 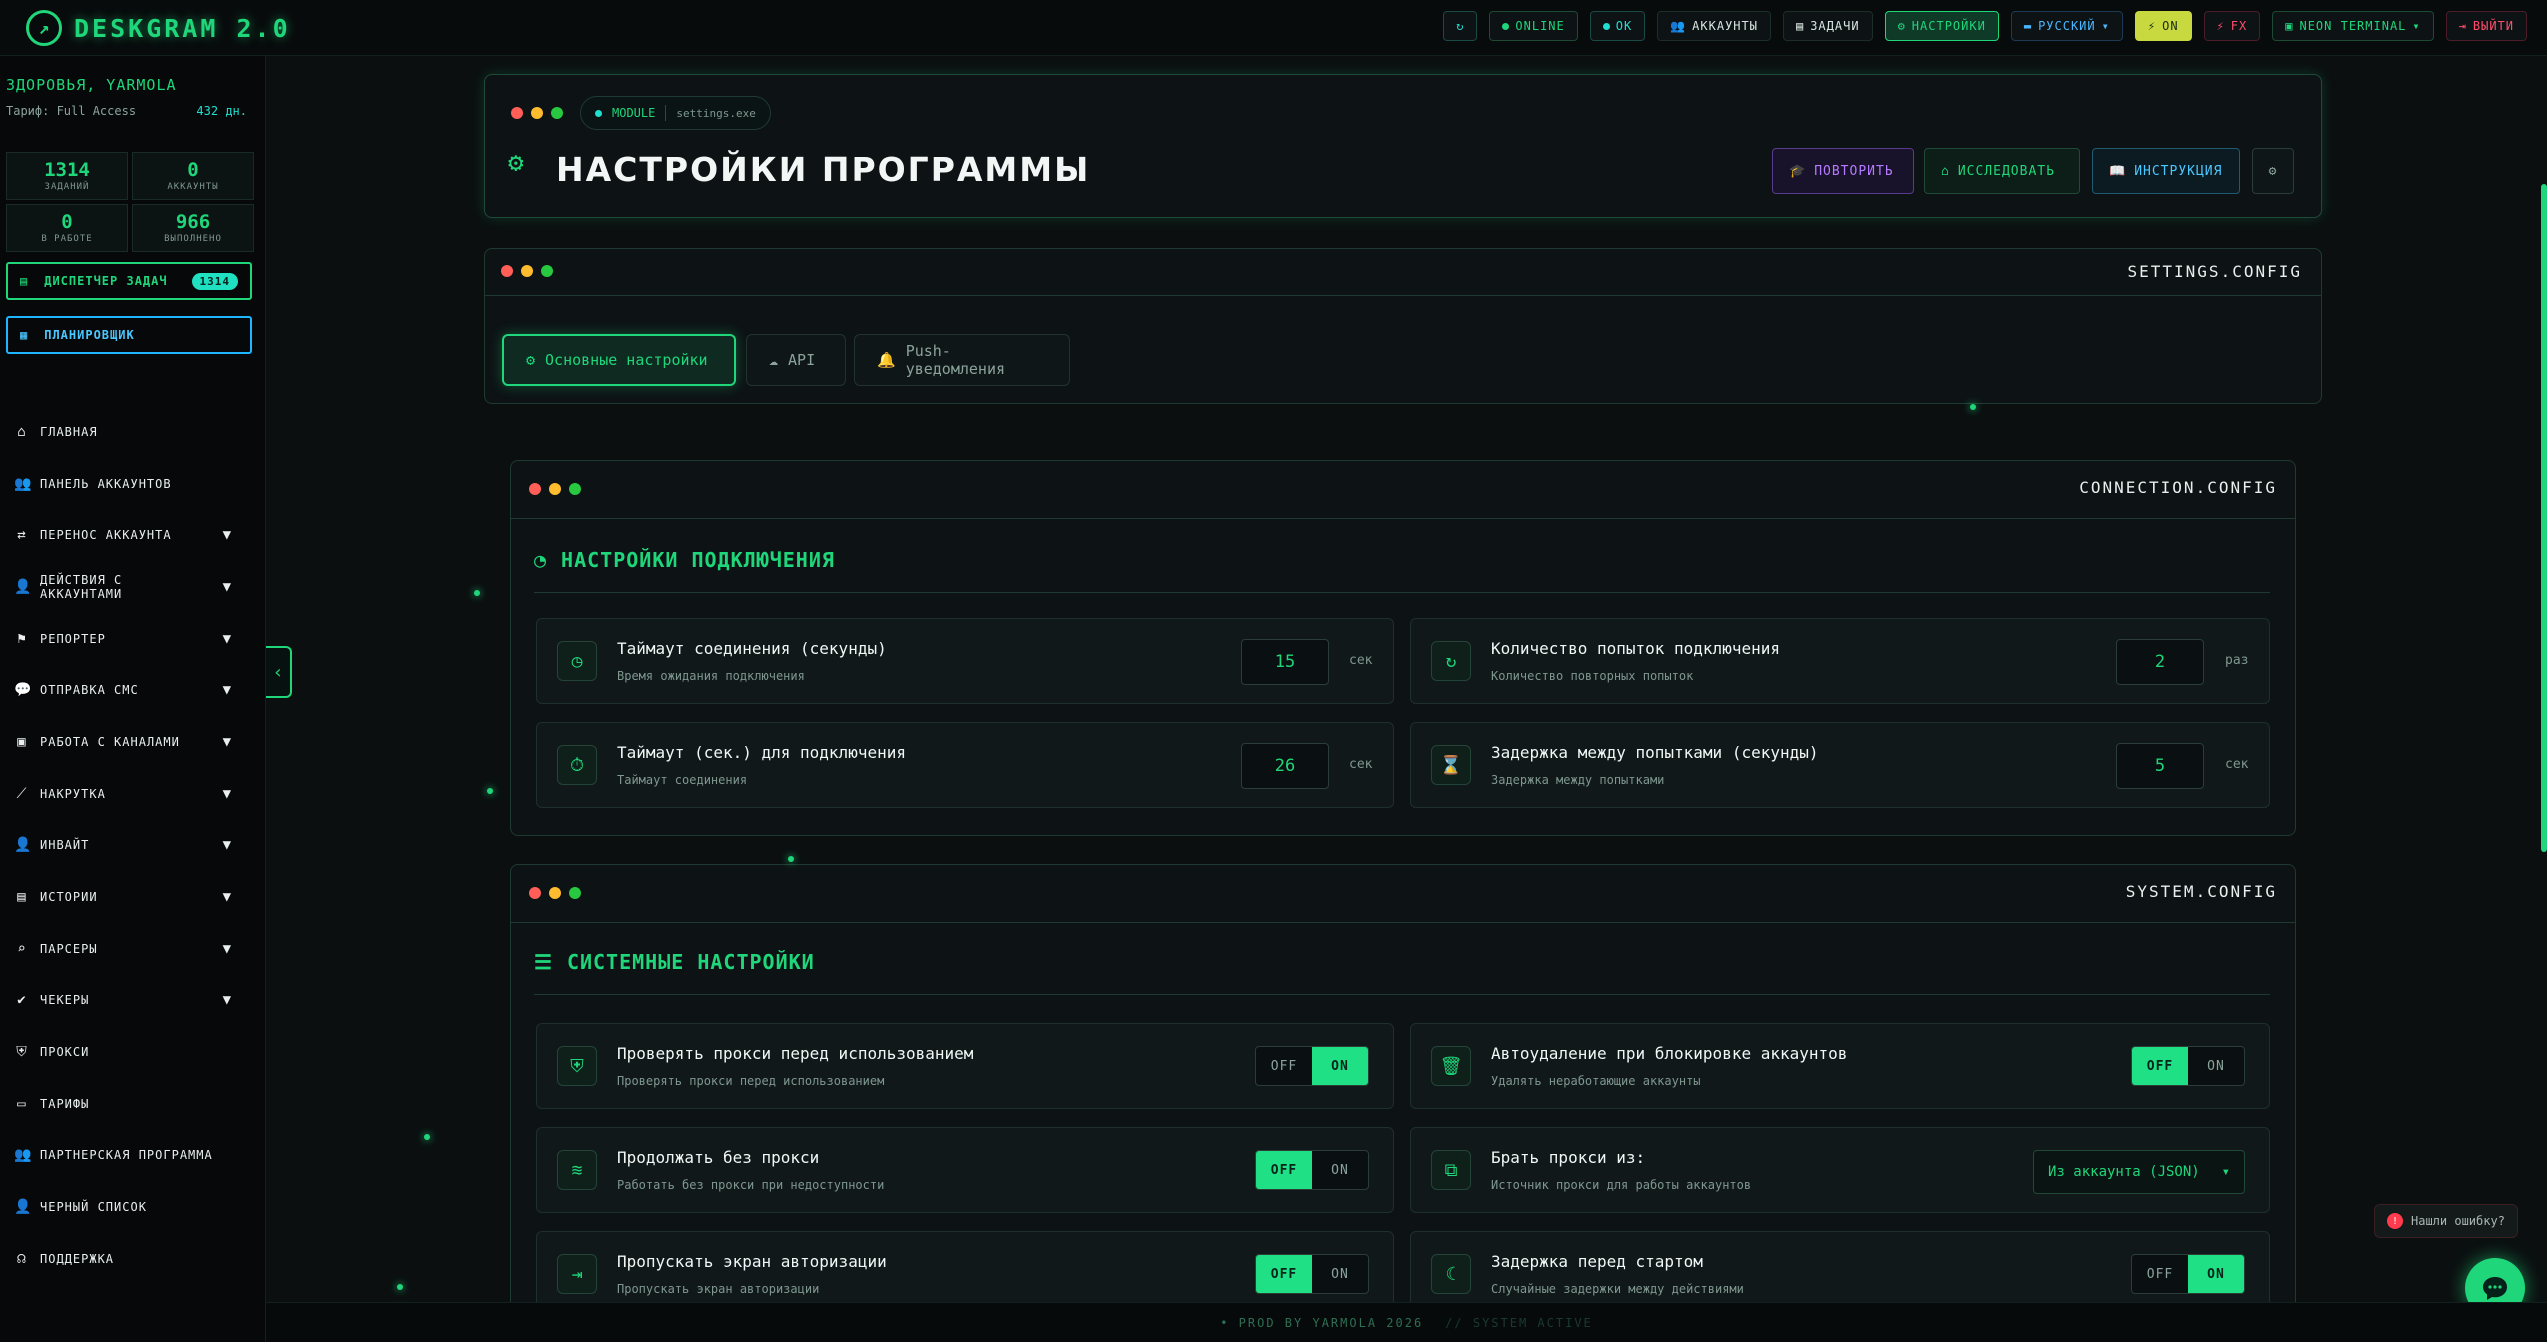 What do you see at coordinates (796, 360) in the screenshot?
I see `tab-api: ☁ API` at bounding box center [796, 360].